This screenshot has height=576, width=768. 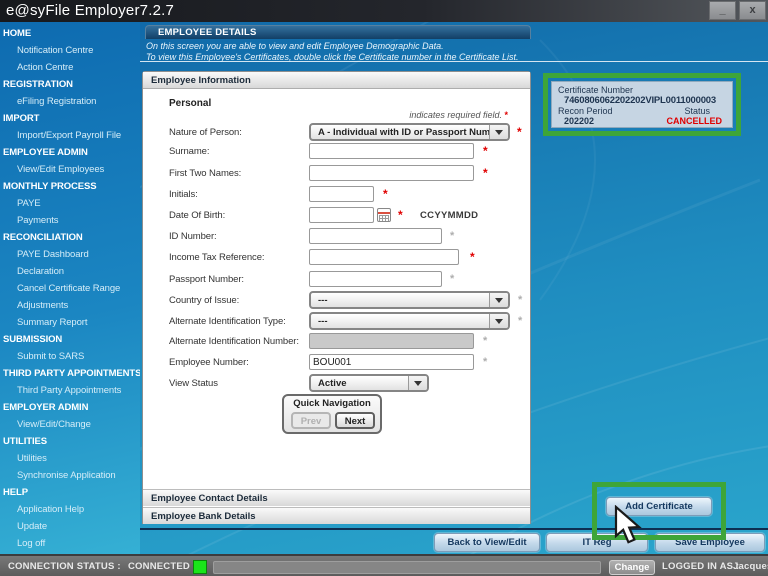 What do you see at coordinates (193, 236) in the screenshot?
I see `field-label: ID Number:` at bounding box center [193, 236].